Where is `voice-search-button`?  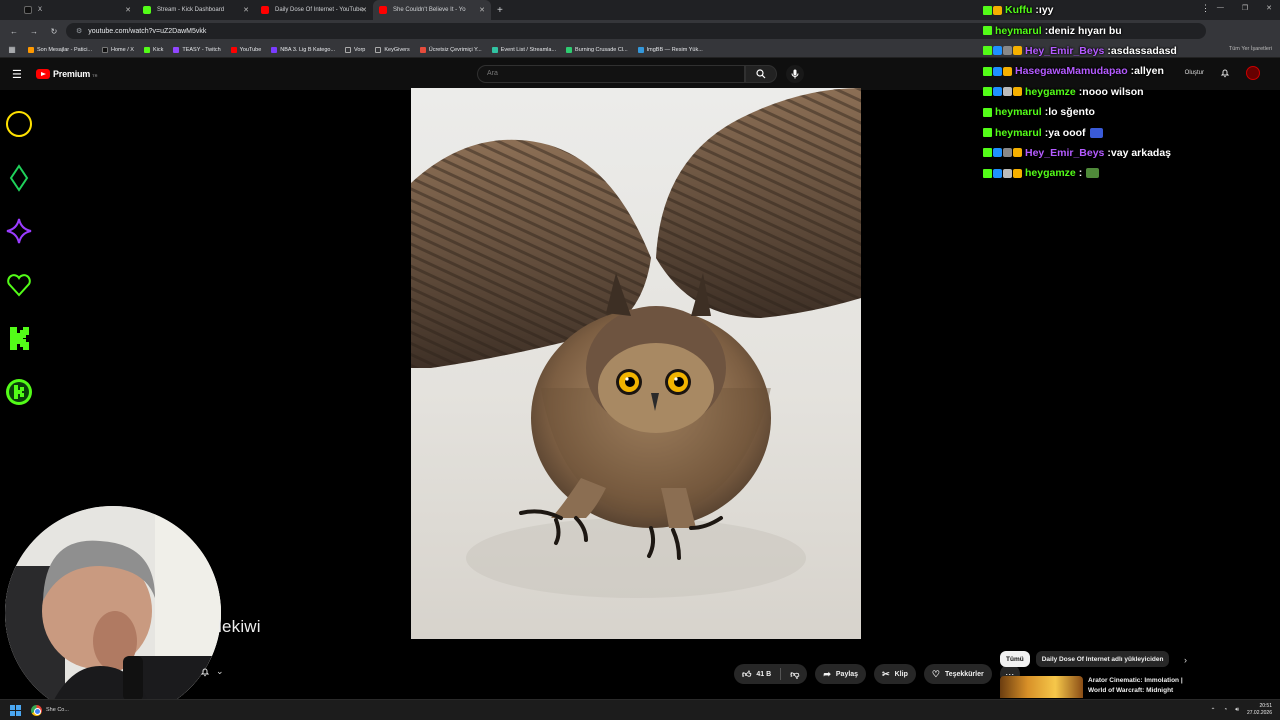 voice-search-button is located at coordinates (795, 74).